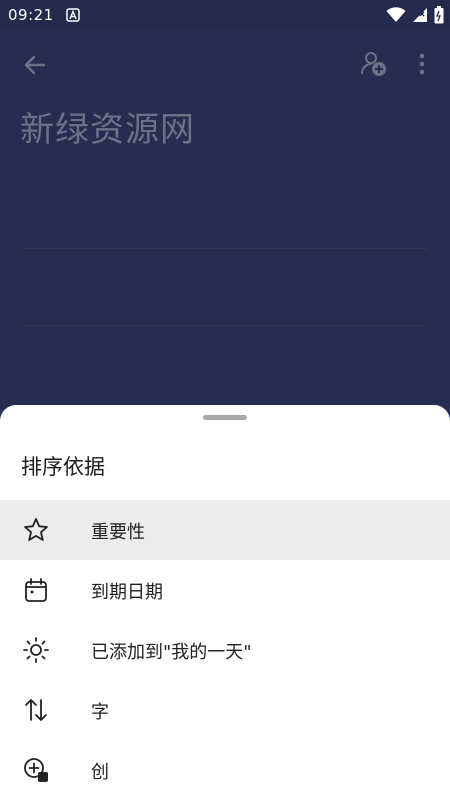  Describe the element at coordinates (31, 15) in the screenshot. I see `status-time: 09:21` at that location.